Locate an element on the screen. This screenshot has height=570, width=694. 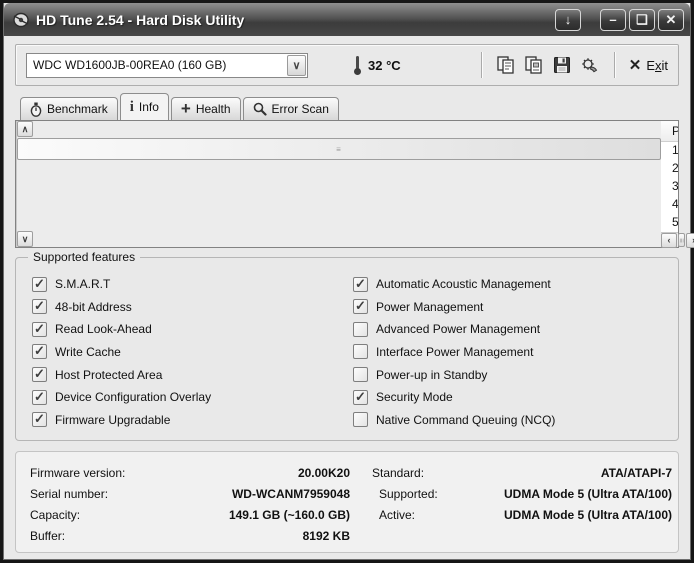
partition-rows: 1 C:\ SYSTEM 4259 MB 81.64% FAT32 Yes 2 is located at coordinates (669, 187).